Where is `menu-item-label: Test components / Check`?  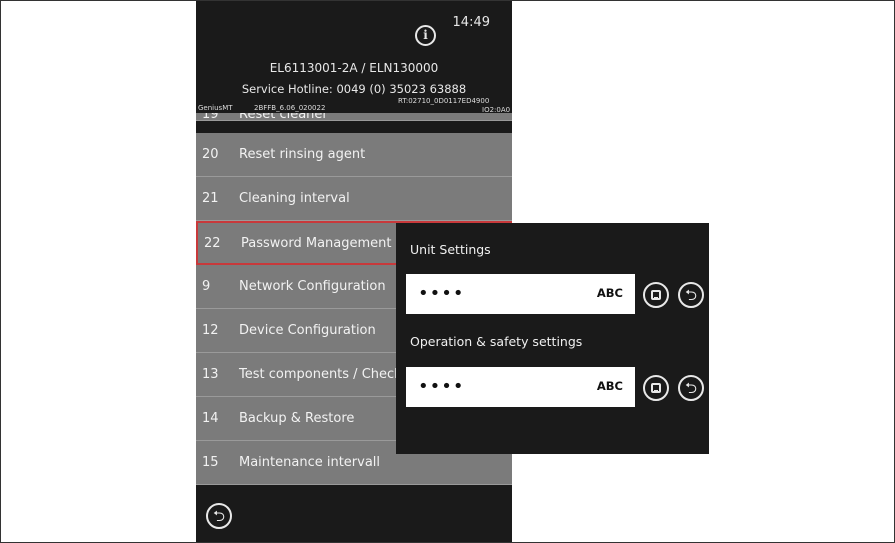
menu-item-label: Test components / Check is located at coordinates (320, 374).